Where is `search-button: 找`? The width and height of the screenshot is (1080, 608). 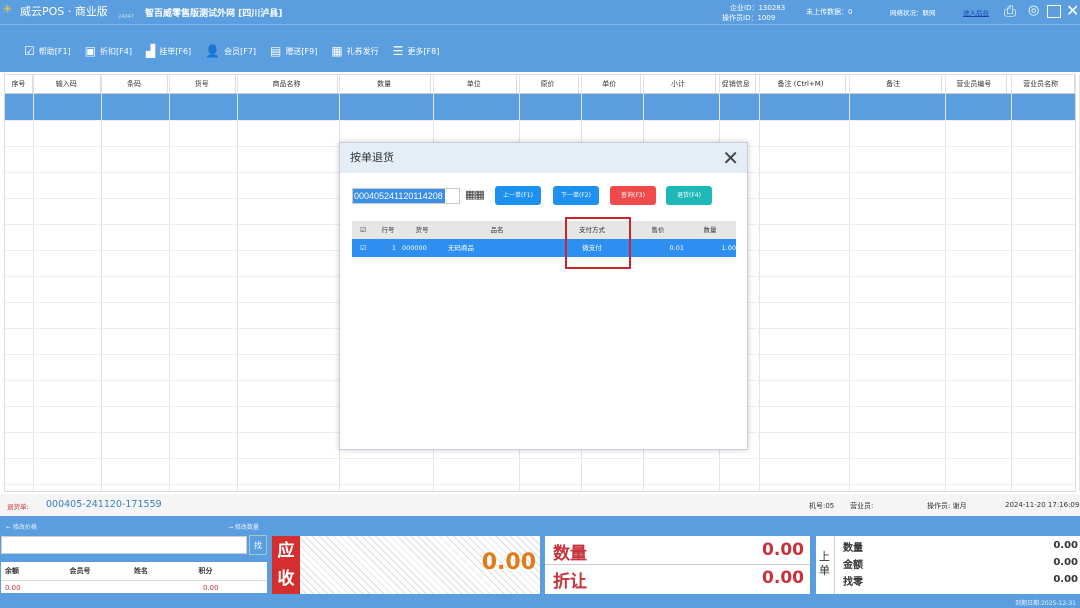 search-button: 找 is located at coordinates (258, 545).